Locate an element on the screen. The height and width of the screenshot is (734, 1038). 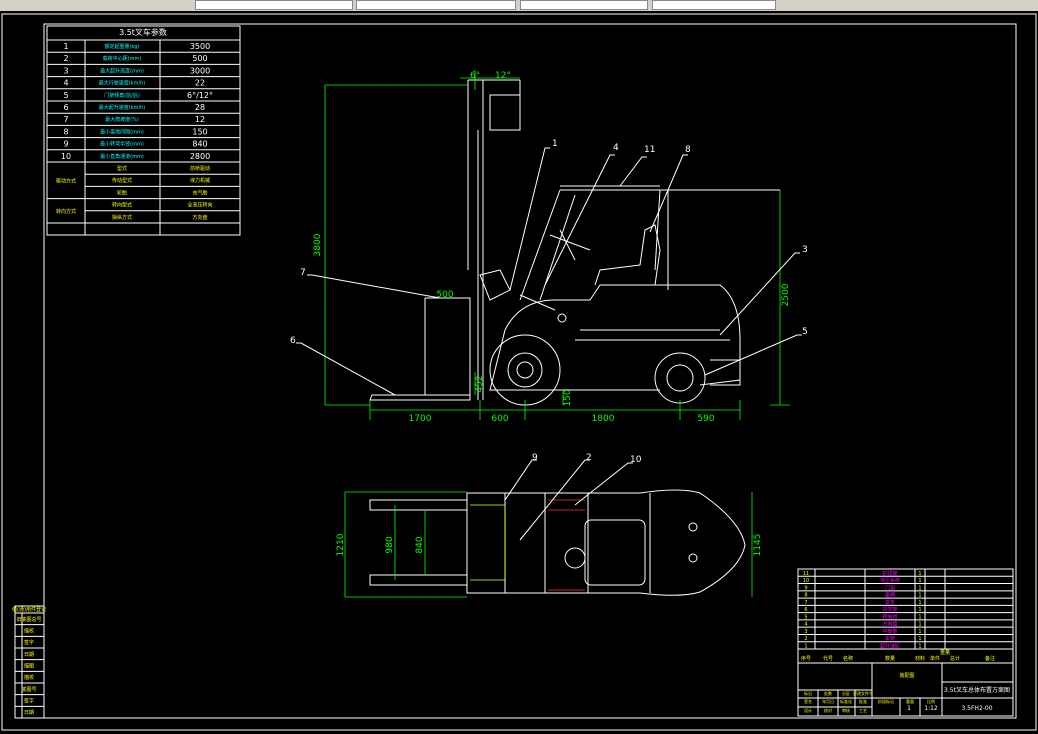
bom-row-name: 起升油缸 is located at coordinates (890, 646).